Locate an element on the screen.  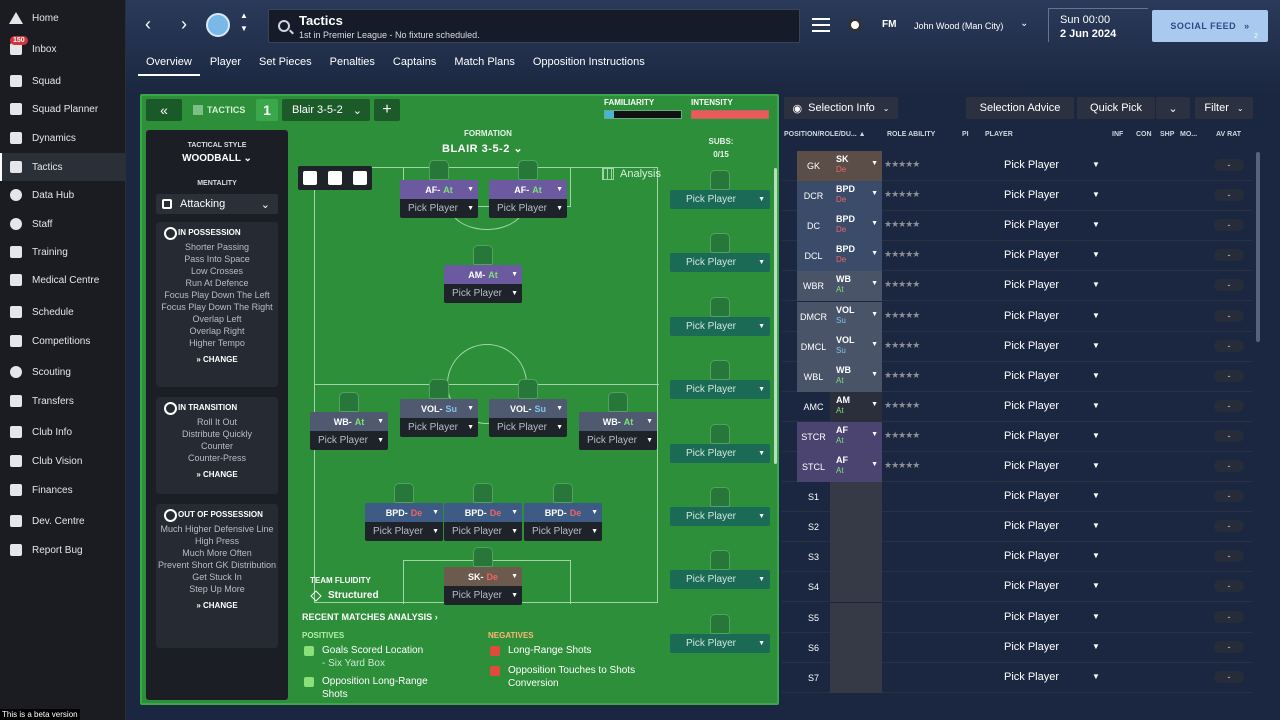
role-selector: VOL - Su ▼ is located at coordinates (528, 408).